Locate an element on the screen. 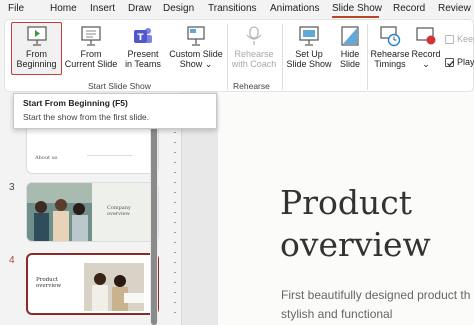  play-label: Play is located at coordinates (465, 62).